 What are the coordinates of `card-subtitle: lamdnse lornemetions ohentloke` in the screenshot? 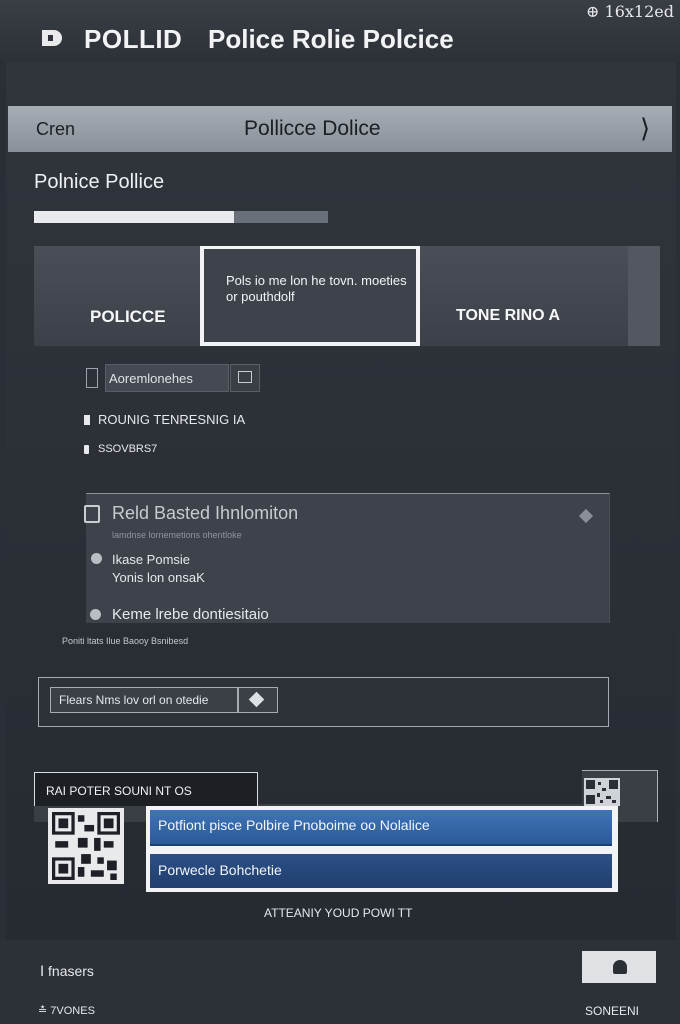 It's located at (177, 535).